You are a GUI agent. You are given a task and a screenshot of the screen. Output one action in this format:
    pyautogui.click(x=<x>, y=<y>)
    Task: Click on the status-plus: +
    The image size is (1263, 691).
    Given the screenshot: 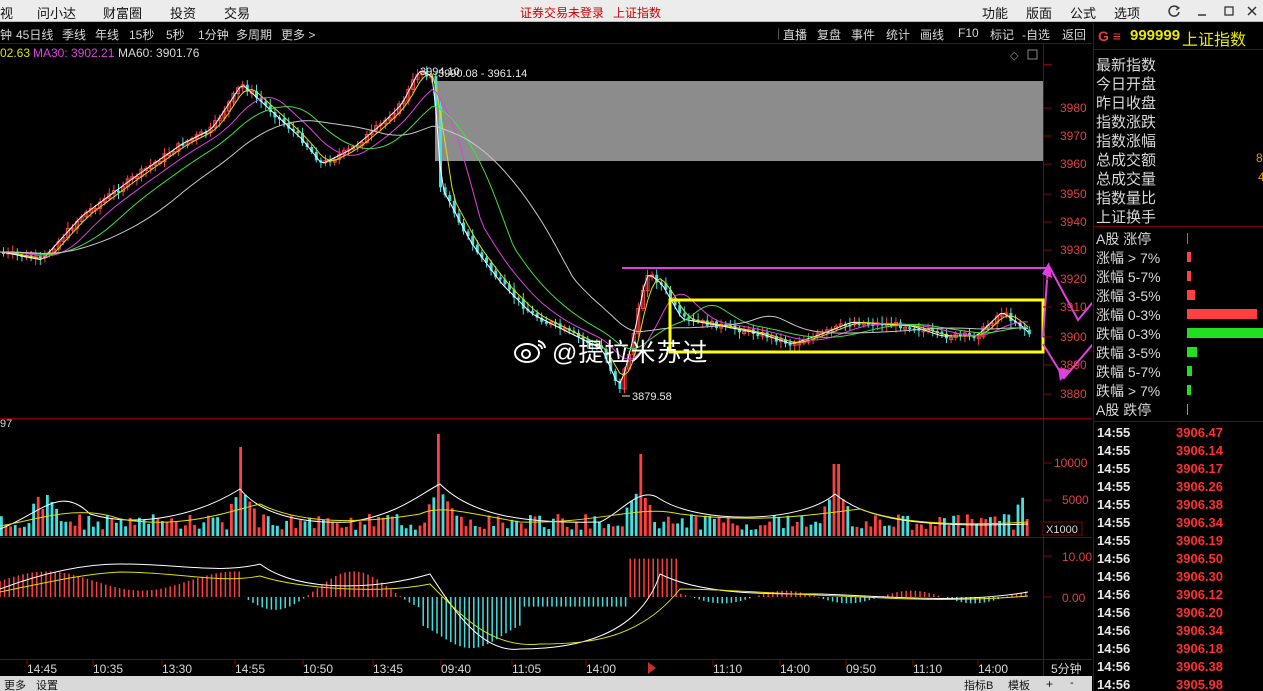 What is the action you would take?
    pyautogui.click(x=1049, y=684)
    